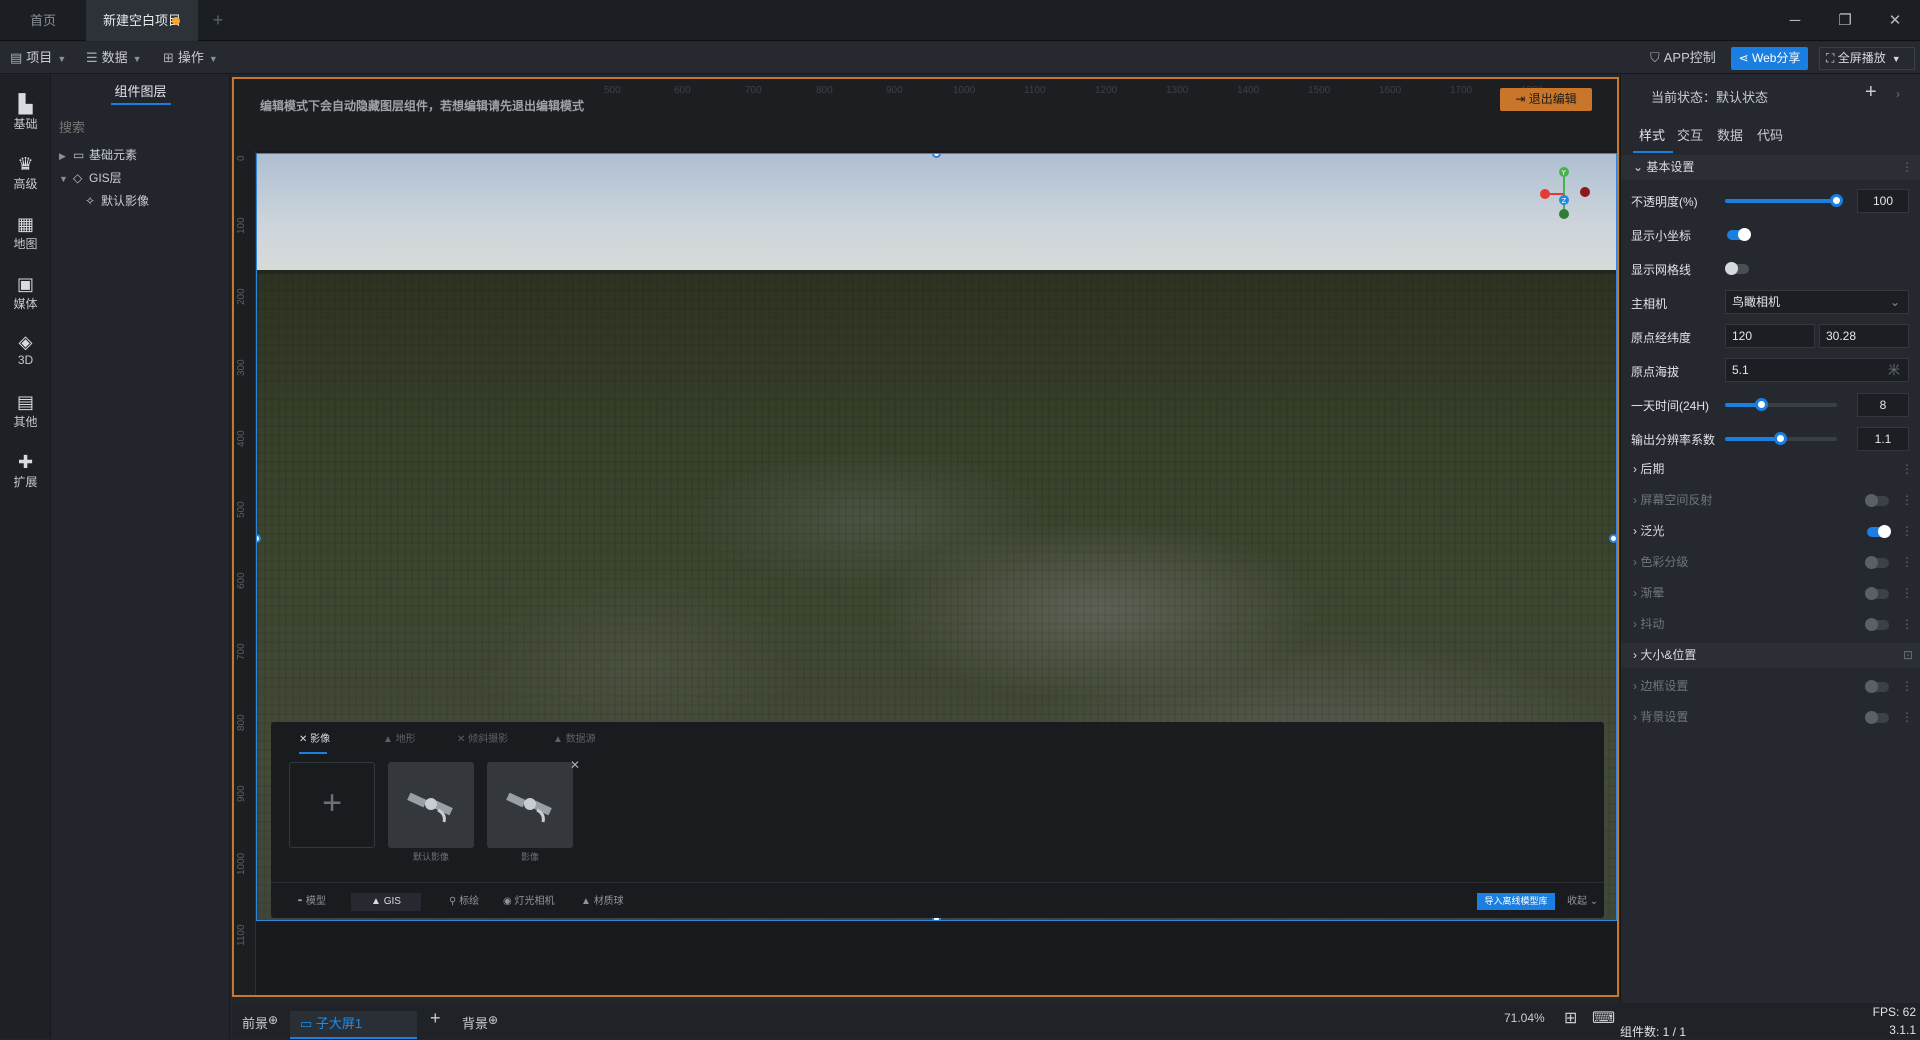 This screenshot has width=1920, height=1040. Describe the element at coordinates (1770, 624) in the screenshot. I see `section-shake: › 抖动 ⋮` at that location.